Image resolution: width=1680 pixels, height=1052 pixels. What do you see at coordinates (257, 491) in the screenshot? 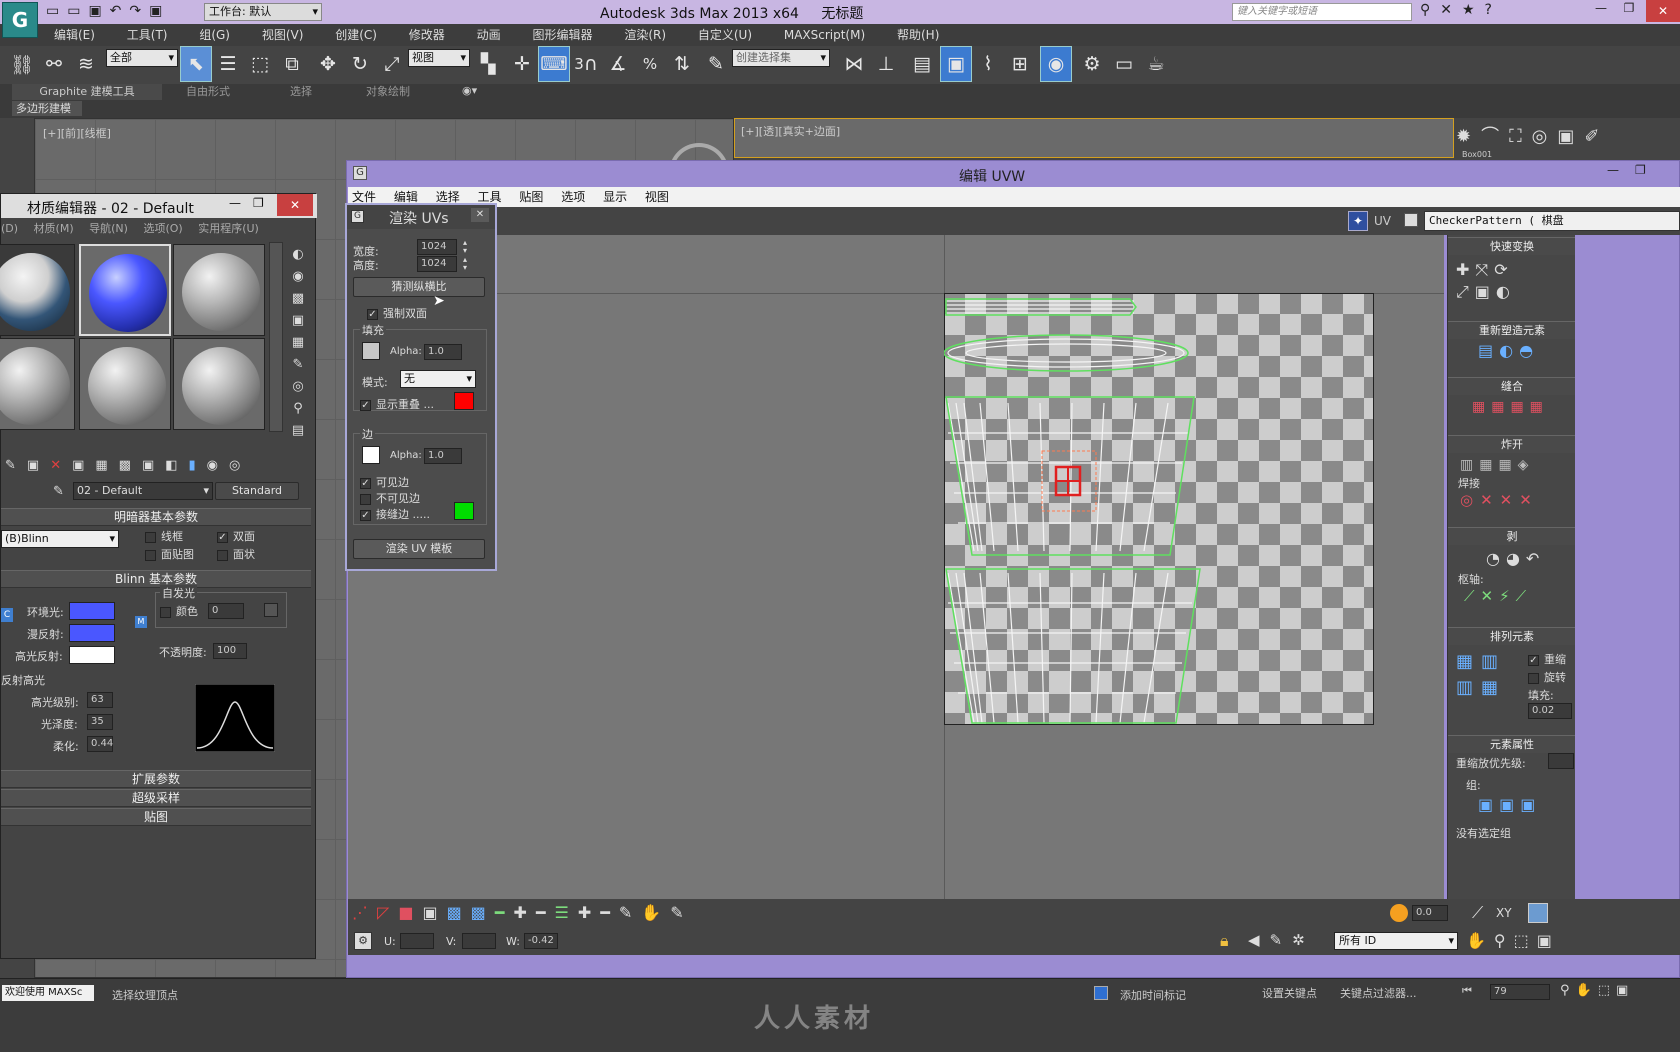
I see `material-type-button: Standard` at bounding box center [257, 491].